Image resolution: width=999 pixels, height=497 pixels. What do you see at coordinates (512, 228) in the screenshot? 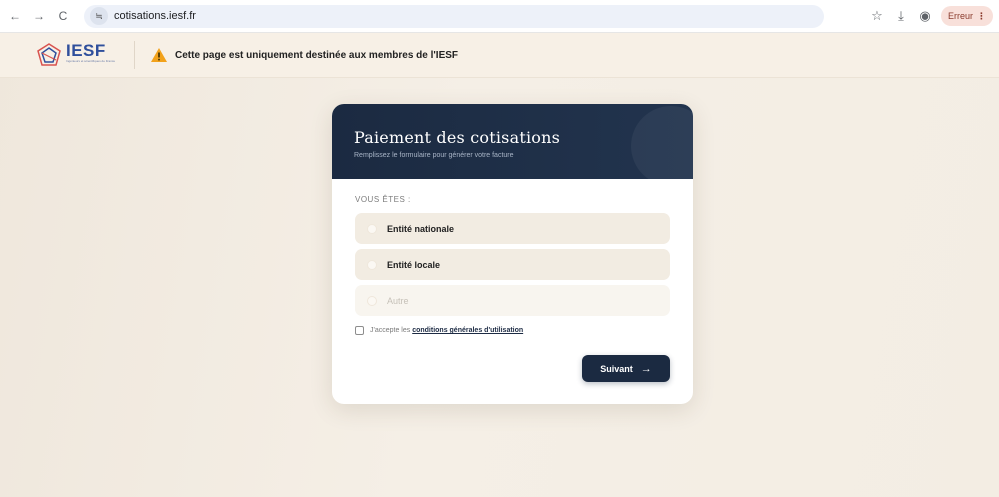
I see `option-entite-nationale: Entité nationale` at bounding box center [512, 228].